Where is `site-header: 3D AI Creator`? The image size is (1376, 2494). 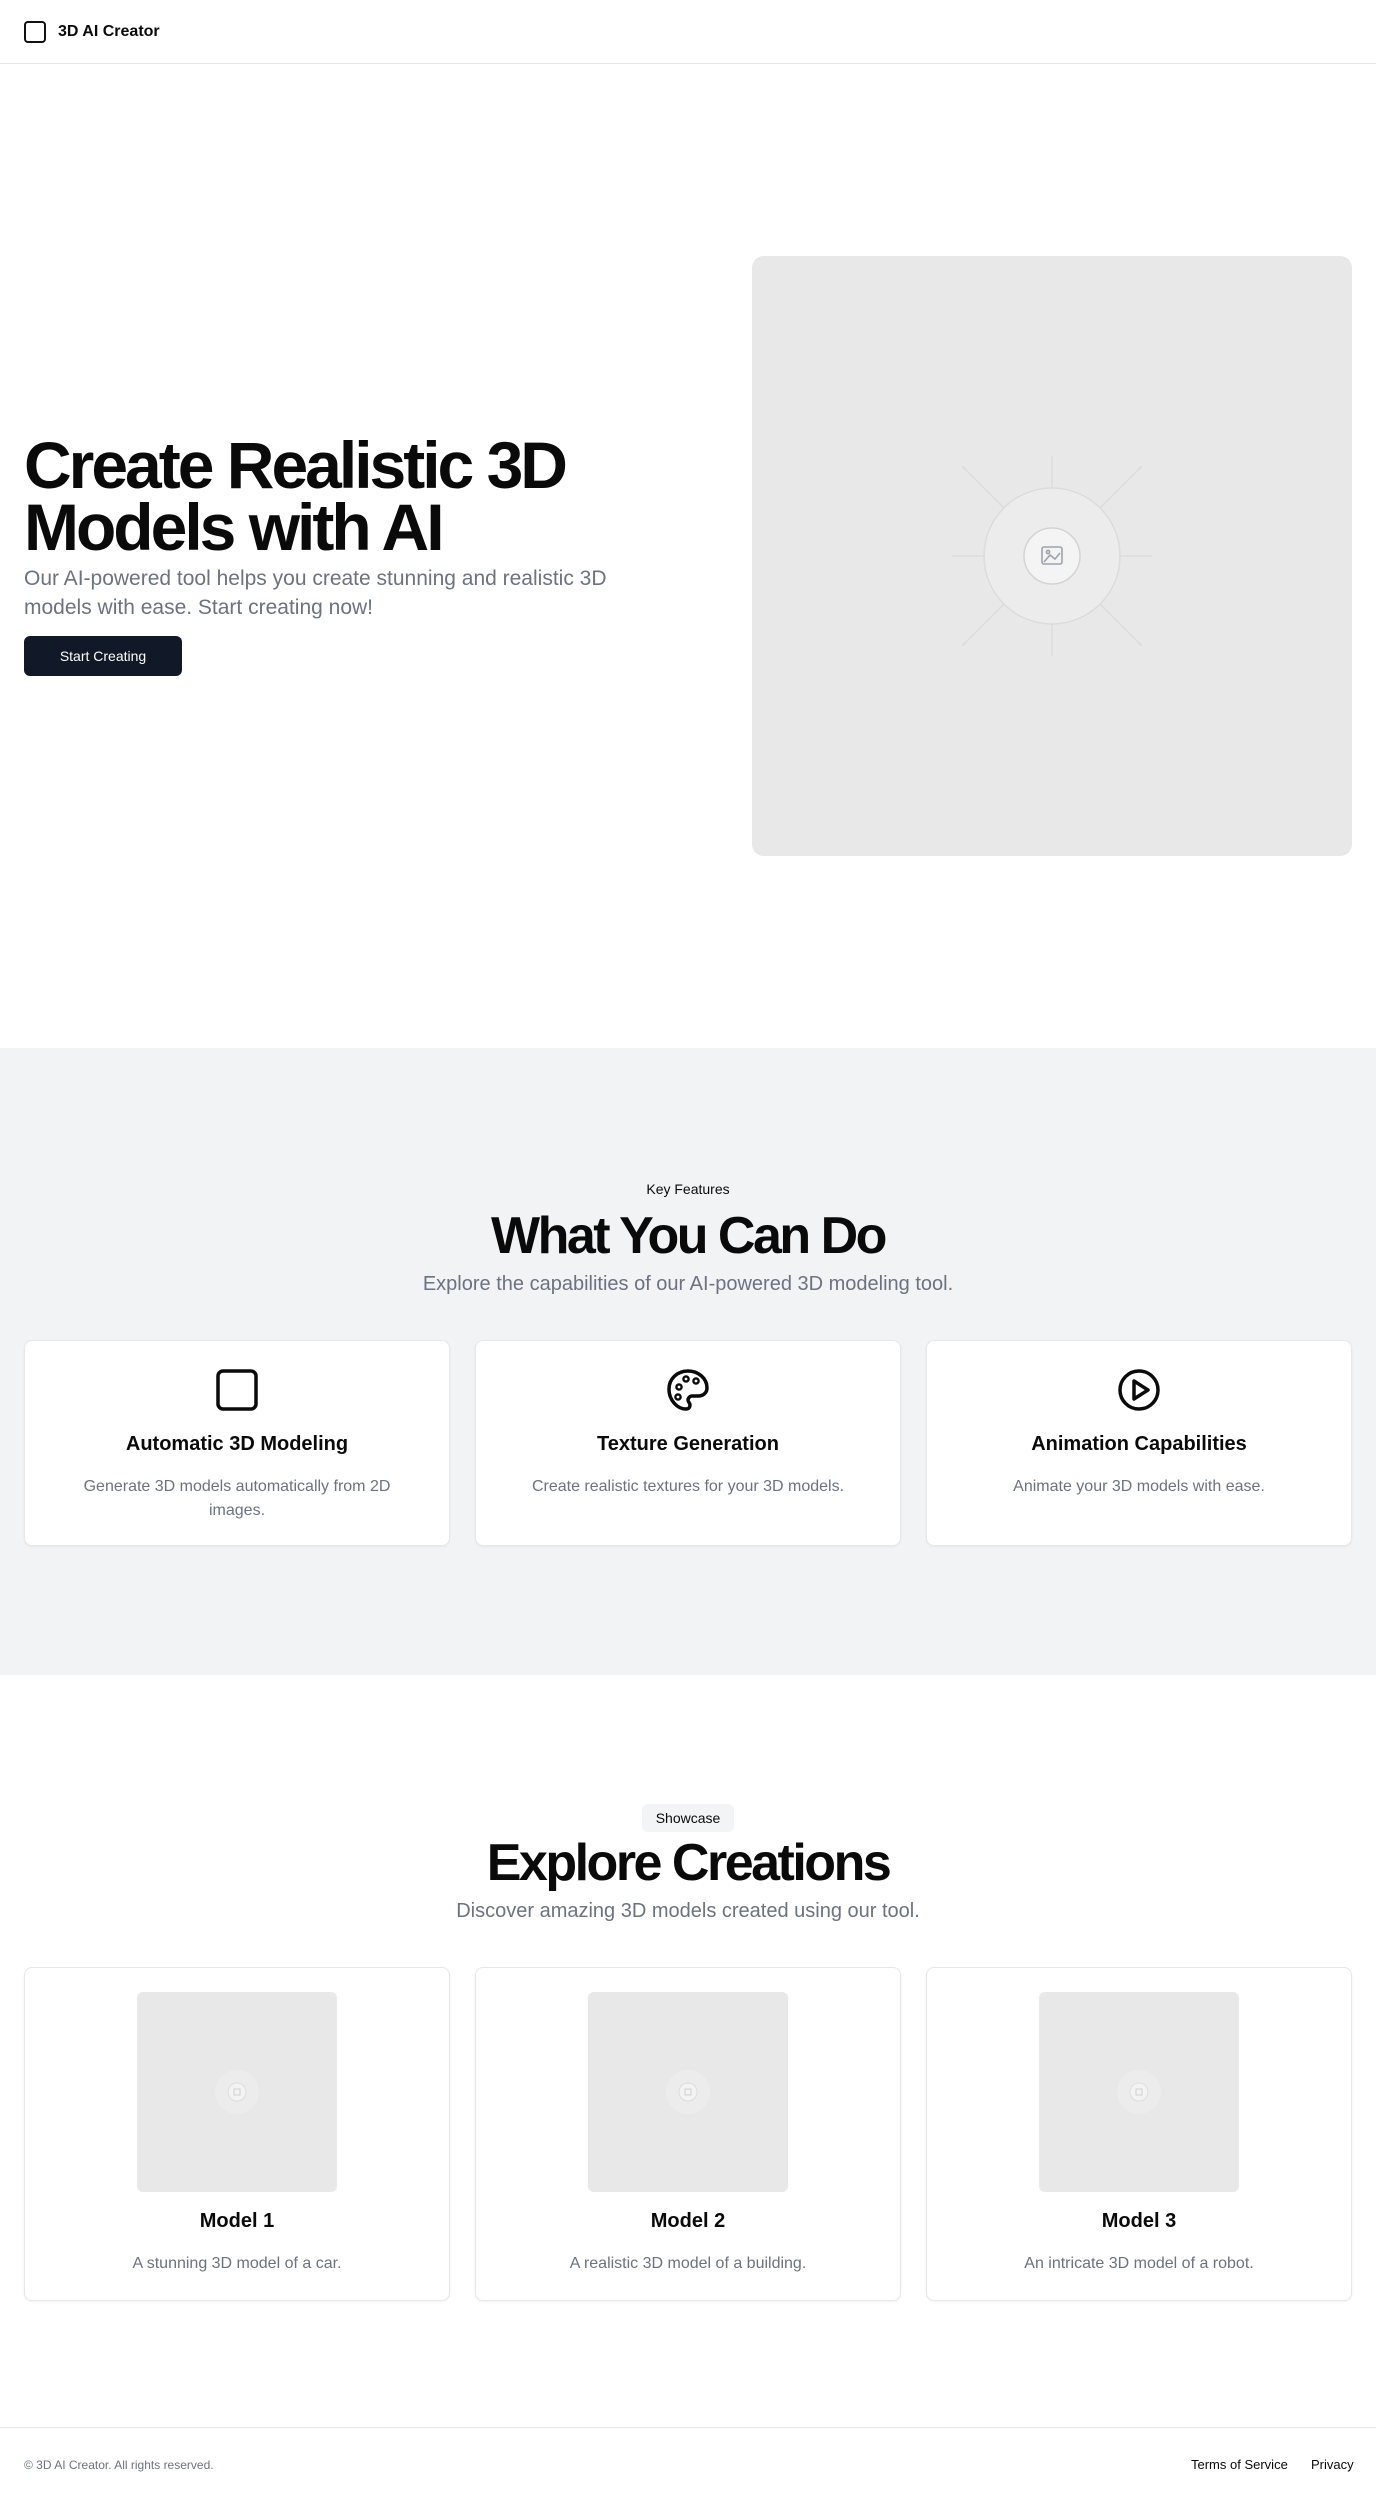 site-header: 3D AI Creator is located at coordinates (688, 32).